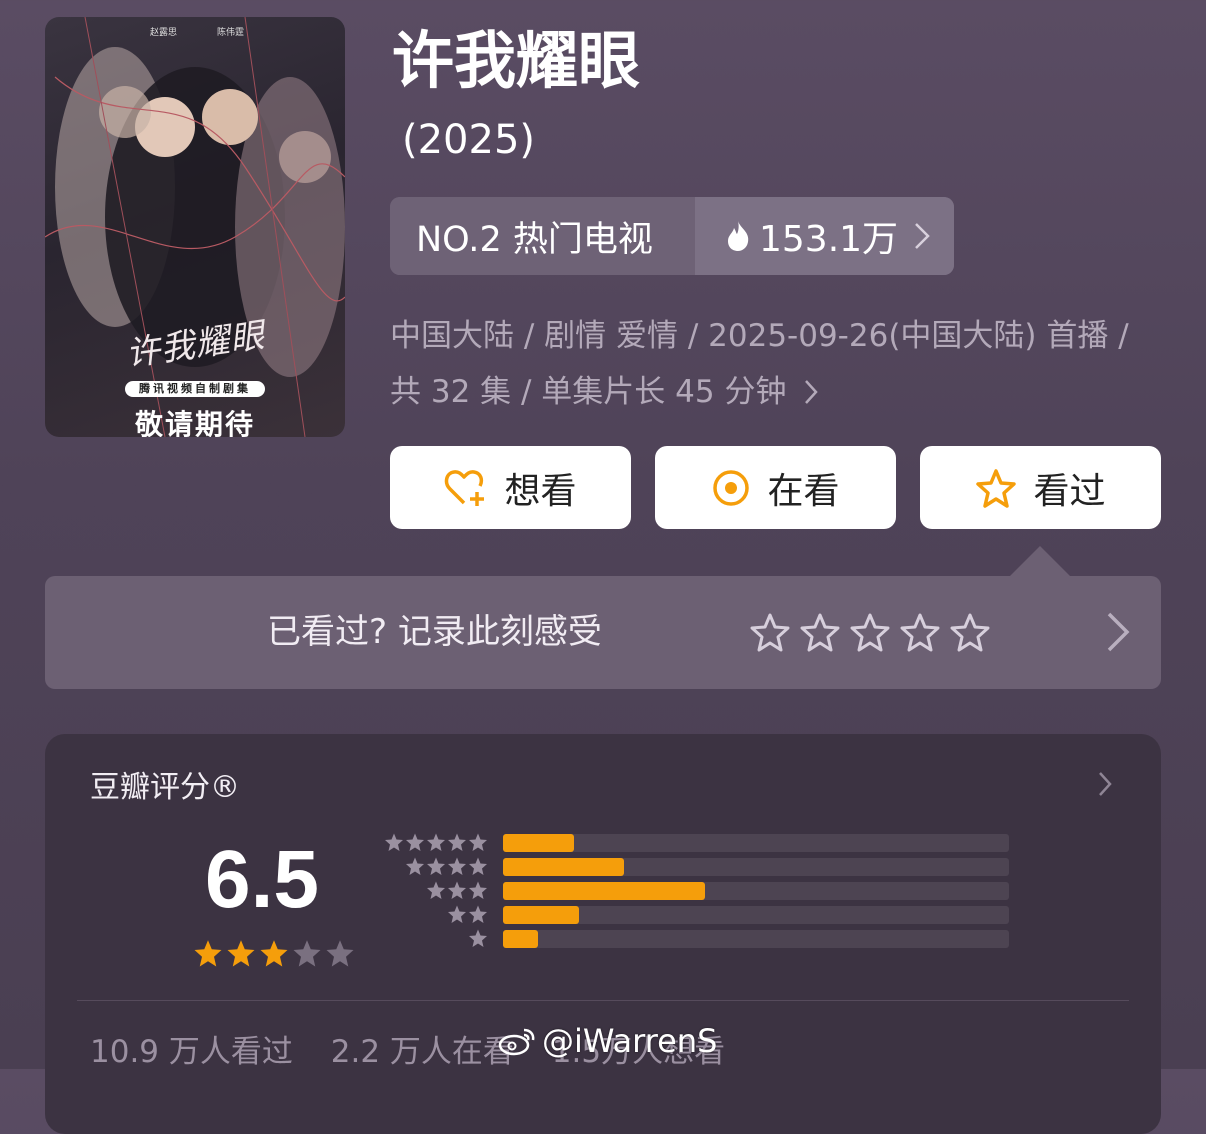  I want to click on heat-value: 153.1万, so click(829, 239).